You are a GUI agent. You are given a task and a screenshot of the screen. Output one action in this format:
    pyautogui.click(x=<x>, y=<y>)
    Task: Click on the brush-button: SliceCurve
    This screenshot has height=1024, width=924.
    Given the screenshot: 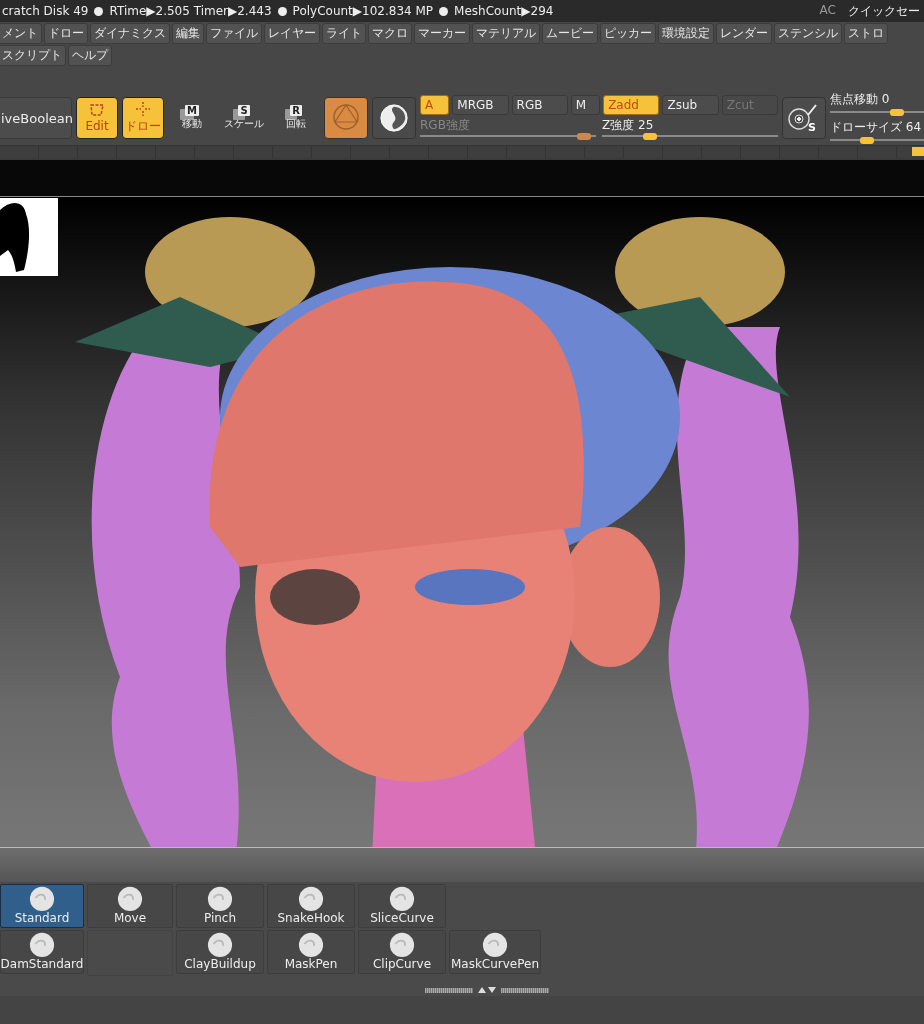 What is the action you would take?
    pyautogui.click(x=402, y=906)
    